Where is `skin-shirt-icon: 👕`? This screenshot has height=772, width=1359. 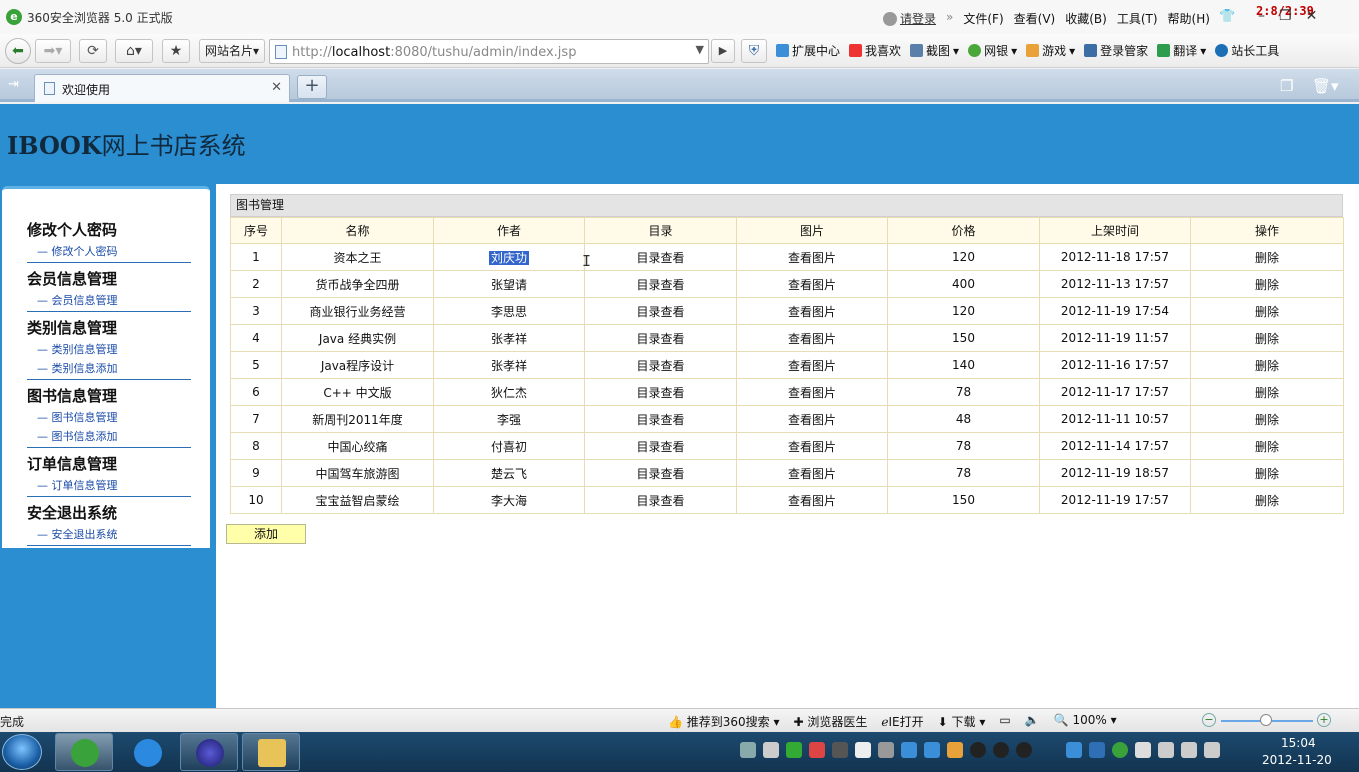
skin-shirt-icon: 👕 is located at coordinates (1227, 16).